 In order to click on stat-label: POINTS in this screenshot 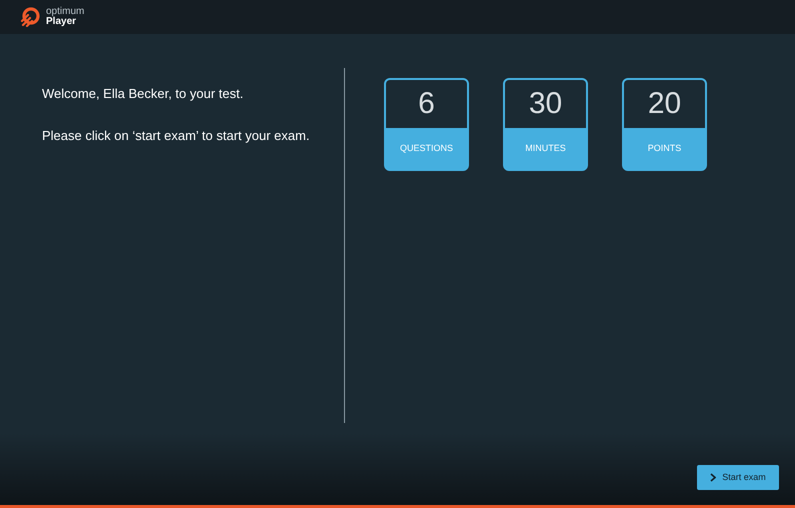, I will do `click(665, 148)`.